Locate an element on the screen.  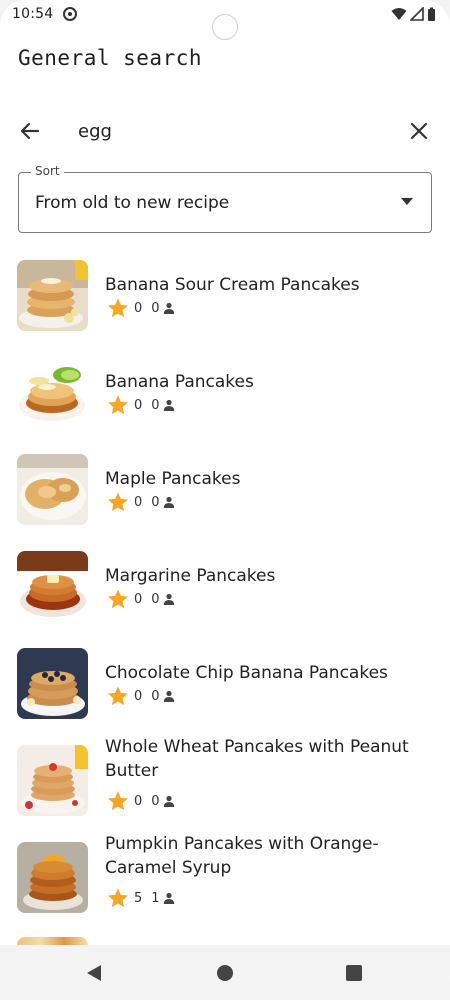
caret-down-icon is located at coordinates (407, 201).